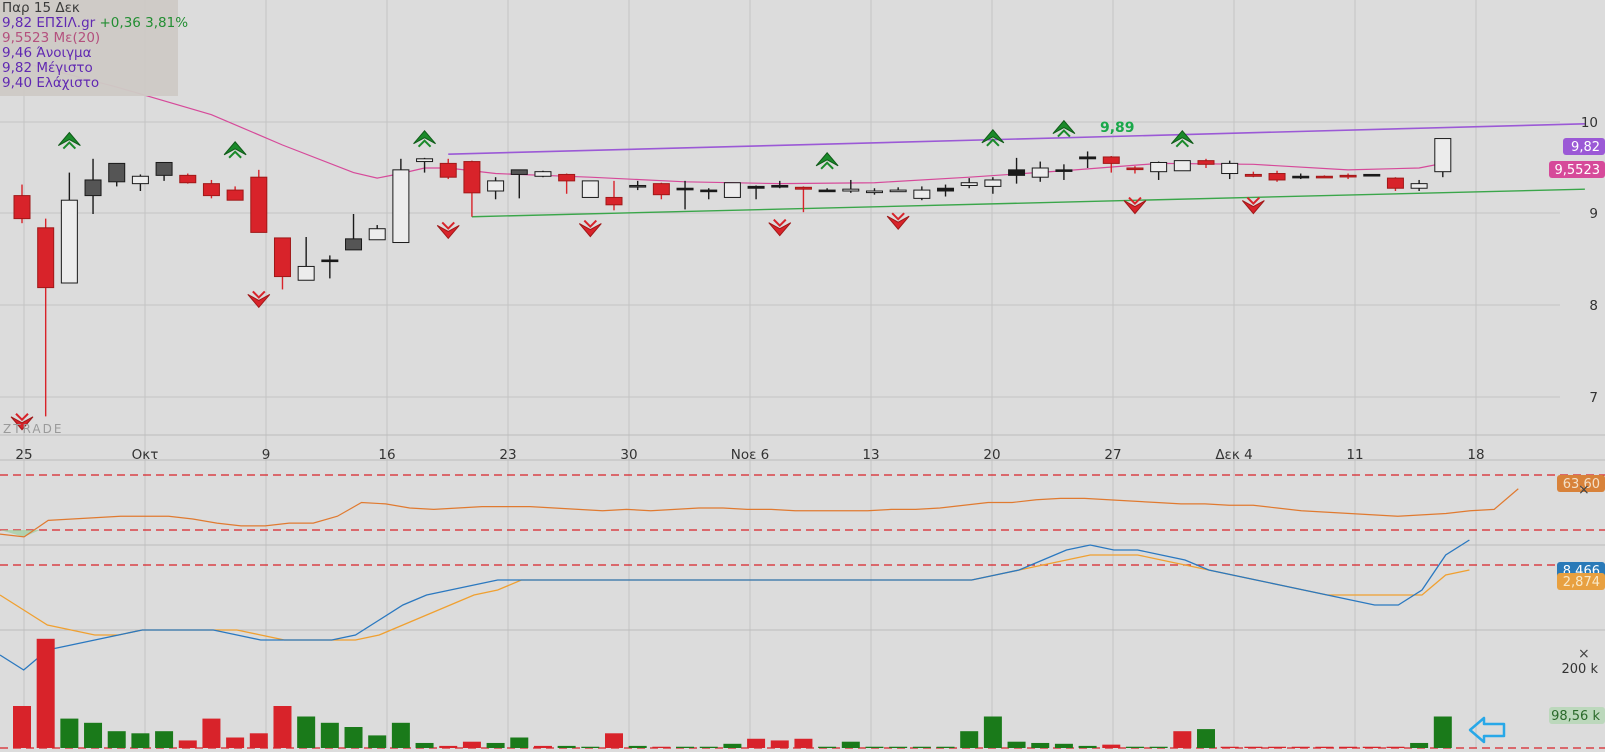 This screenshot has width=1605, height=752. Describe the element at coordinates (750, 455) in the screenshot. I see `x-tick-label: Νοε 6` at that location.